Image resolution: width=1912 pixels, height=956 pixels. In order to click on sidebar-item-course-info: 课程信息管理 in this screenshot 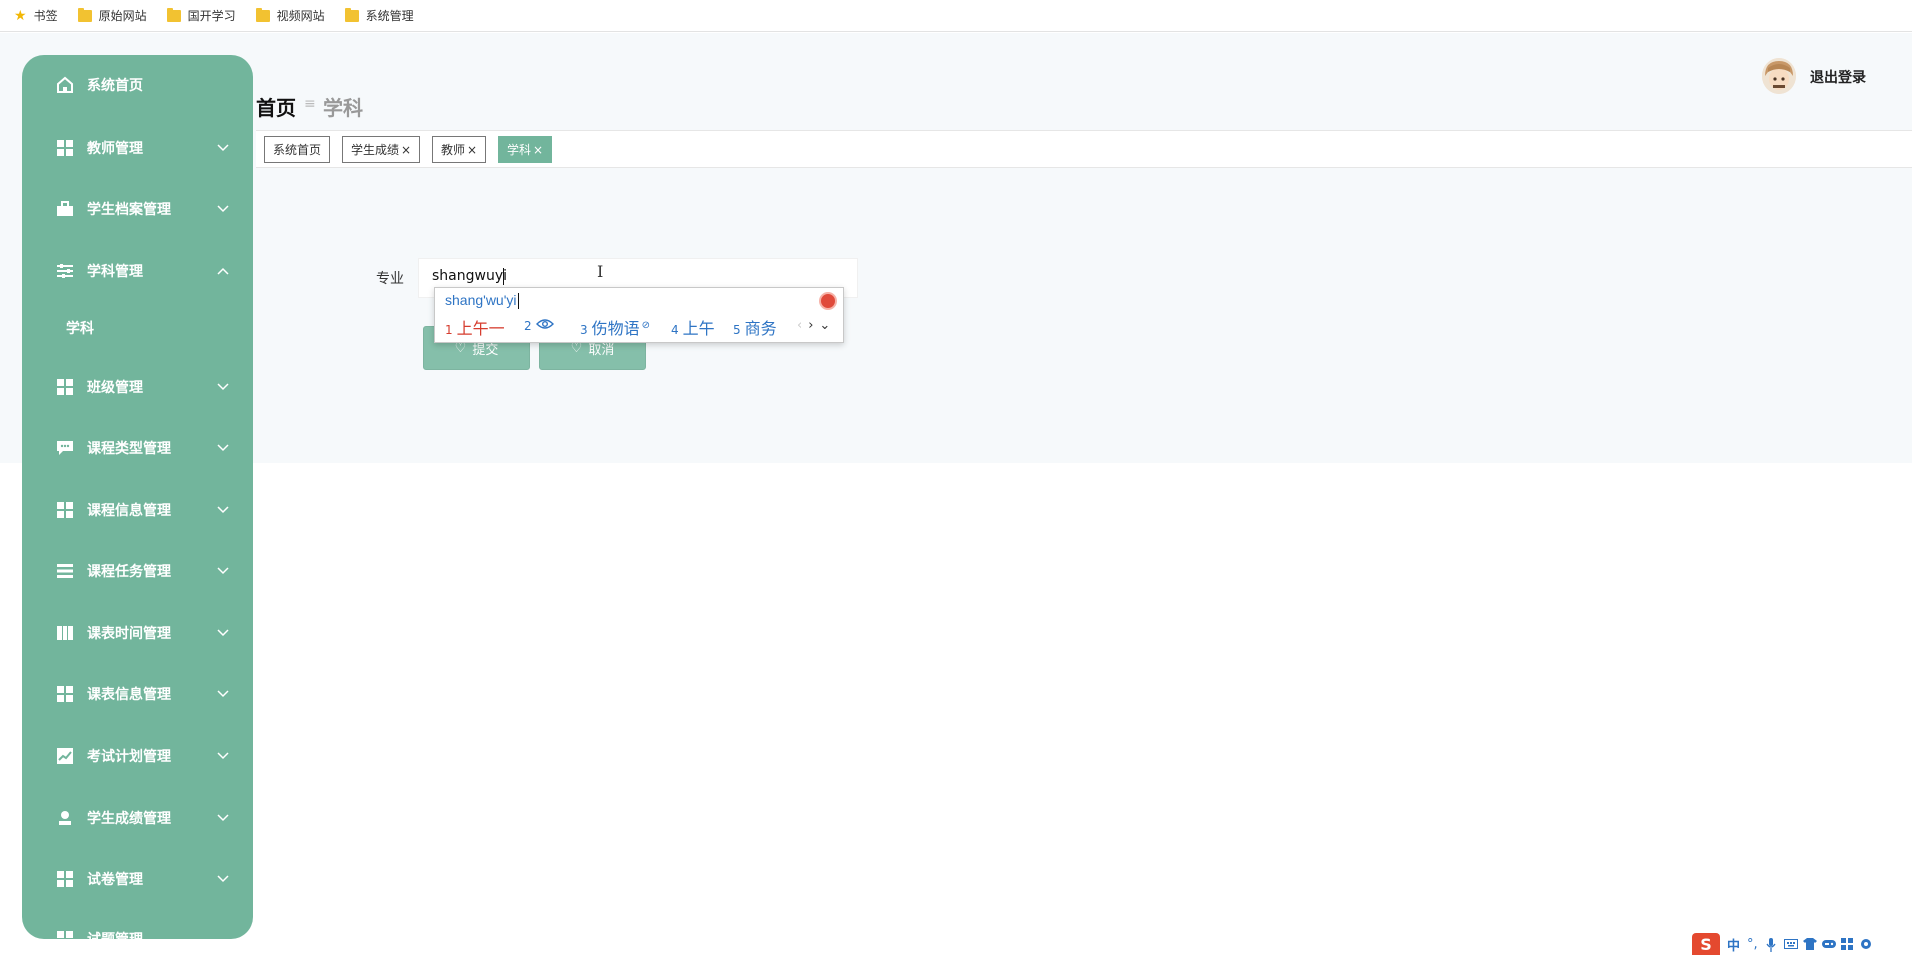, I will do `click(137, 510)`.